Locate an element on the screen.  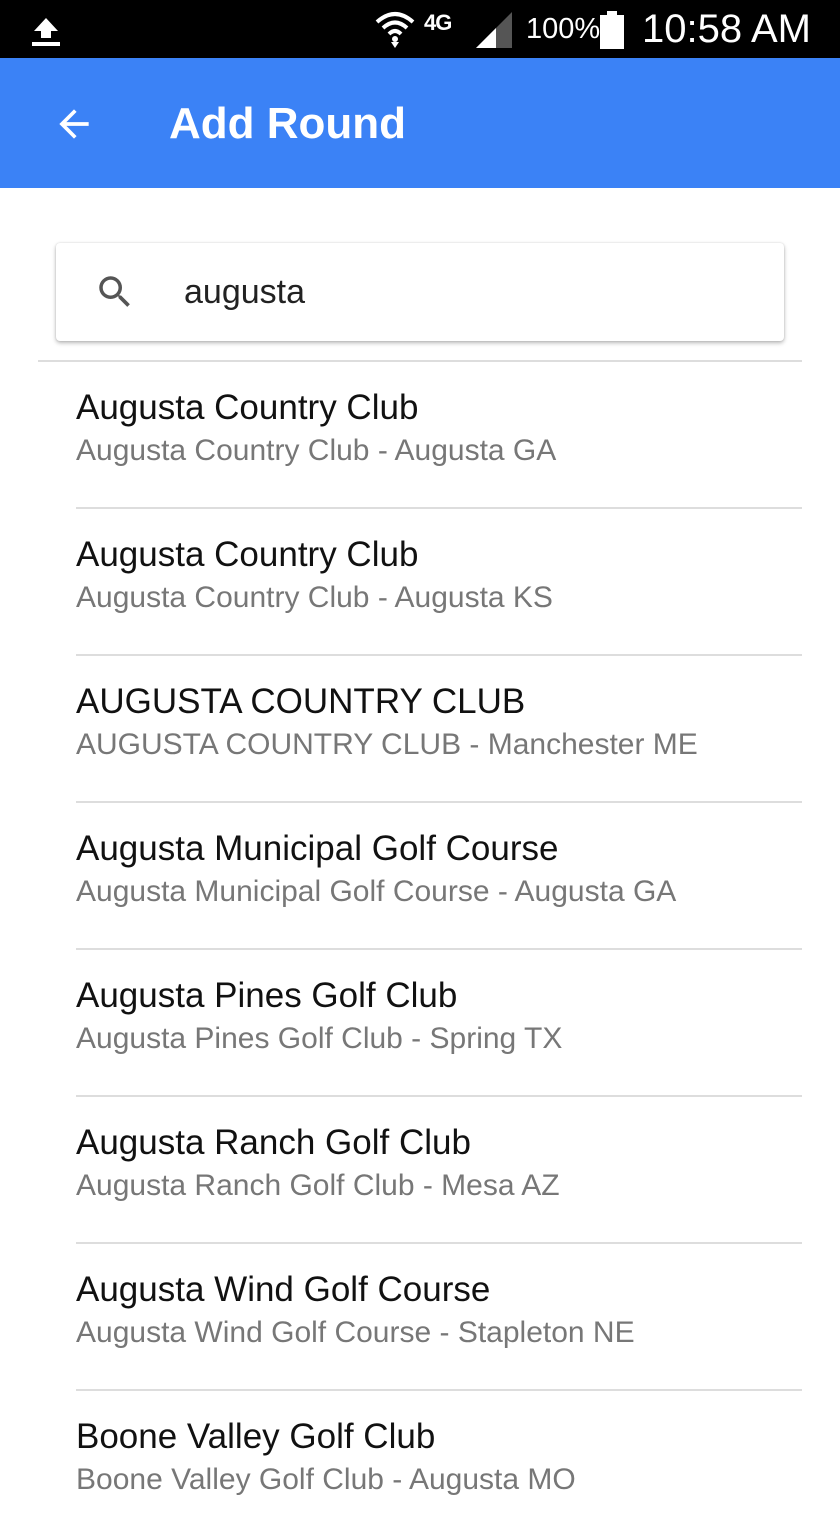
wifi-icon is located at coordinates (395, 30).